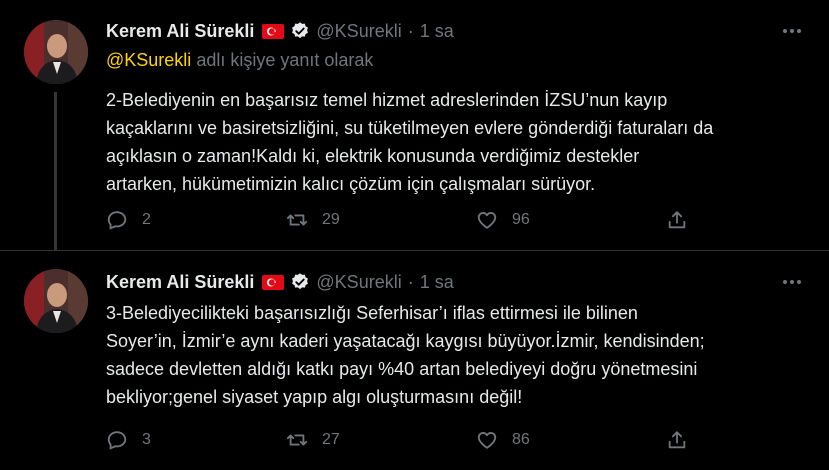 The height and width of the screenshot is (470, 829). I want to click on reply-context: @KSurekli adlı kişiye yanıt olarak, so click(455, 62).